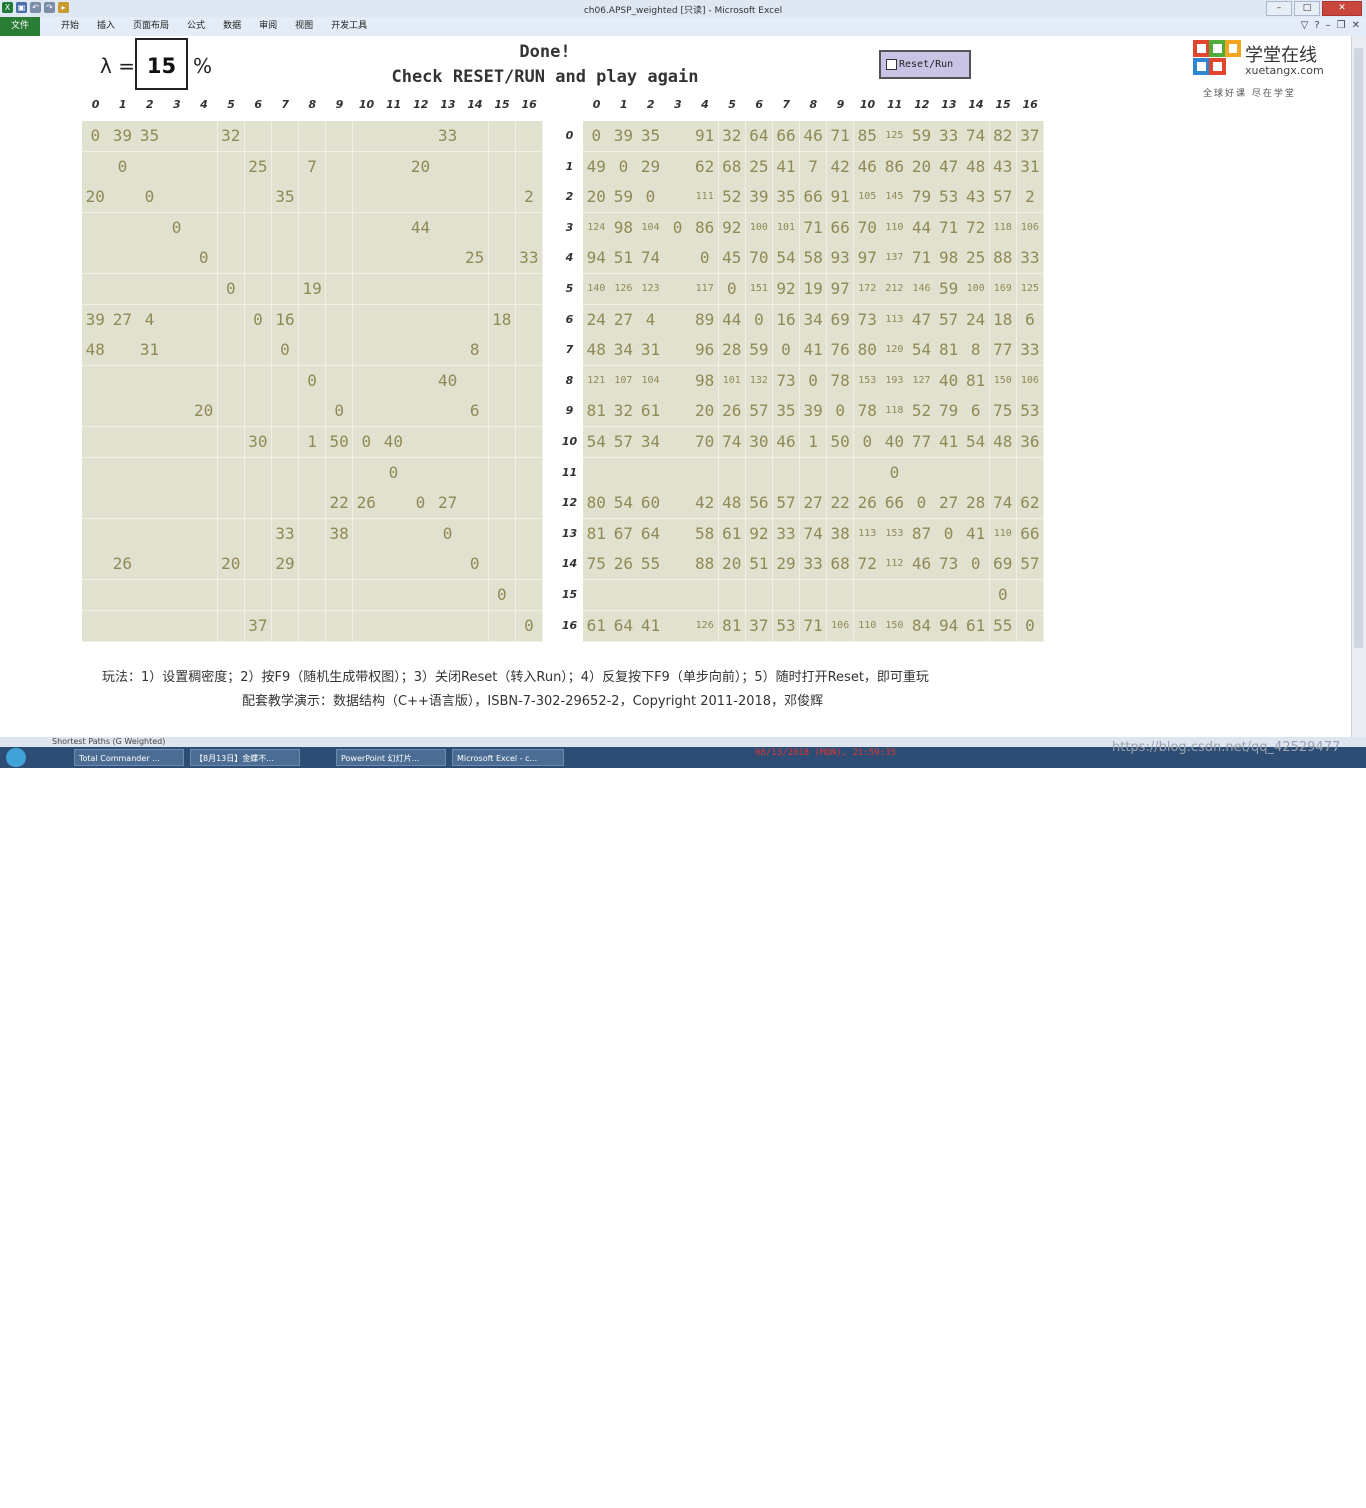  Describe the element at coordinates (285, 198) in the screenshot. I see `weight-cell: 35` at that location.